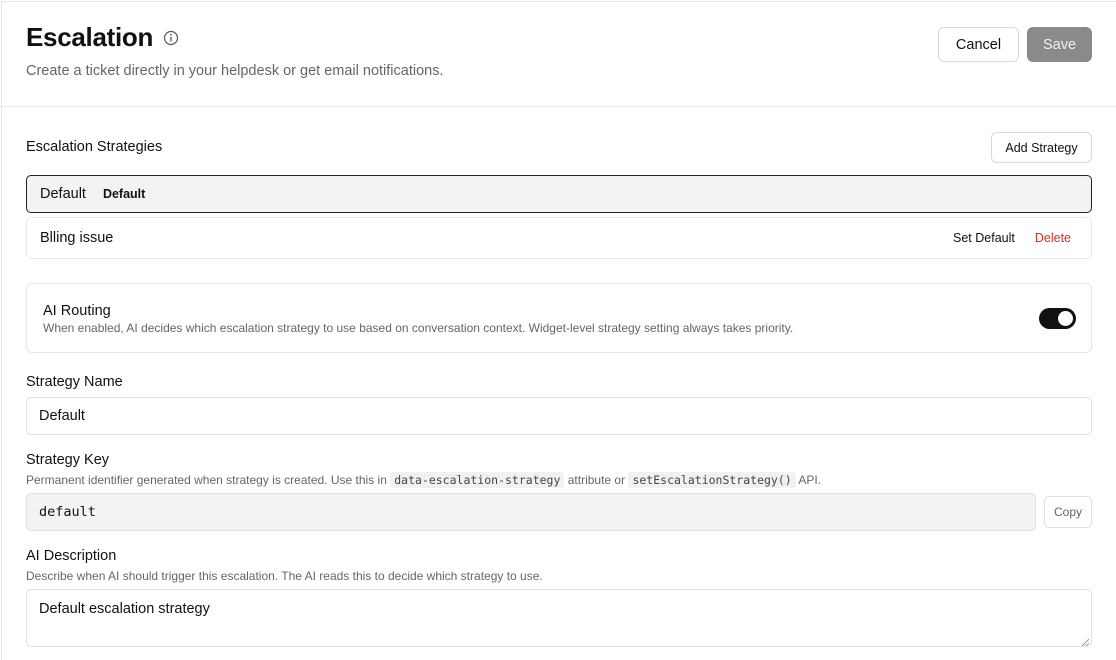  Describe the element at coordinates (477, 480) in the screenshot. I see `code-snippet: data-escalation-strategy` at that location.